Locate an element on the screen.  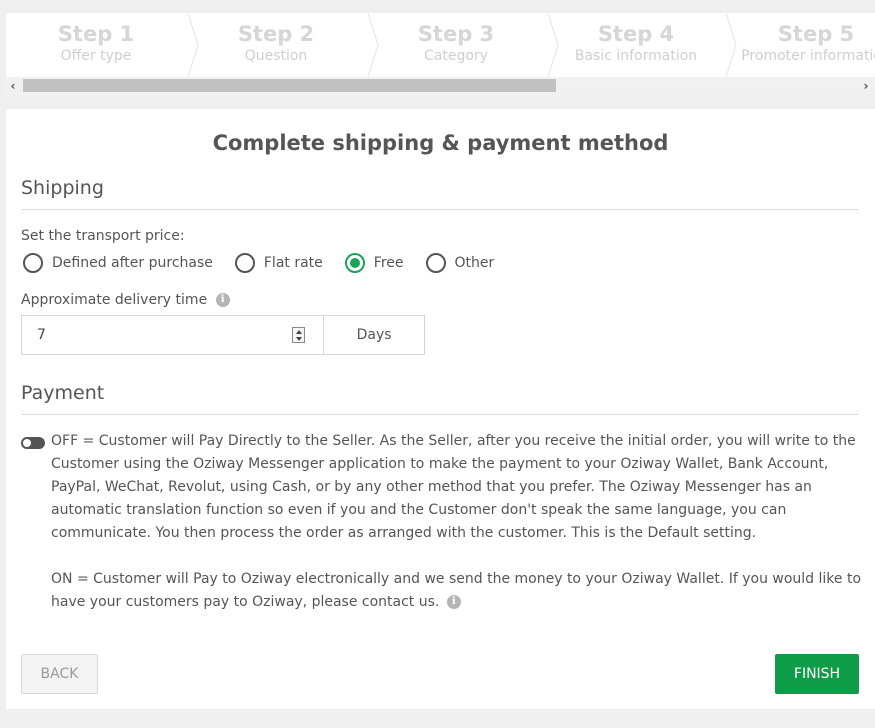
delivery-time-group: Days is located at coordinates (223, 335).